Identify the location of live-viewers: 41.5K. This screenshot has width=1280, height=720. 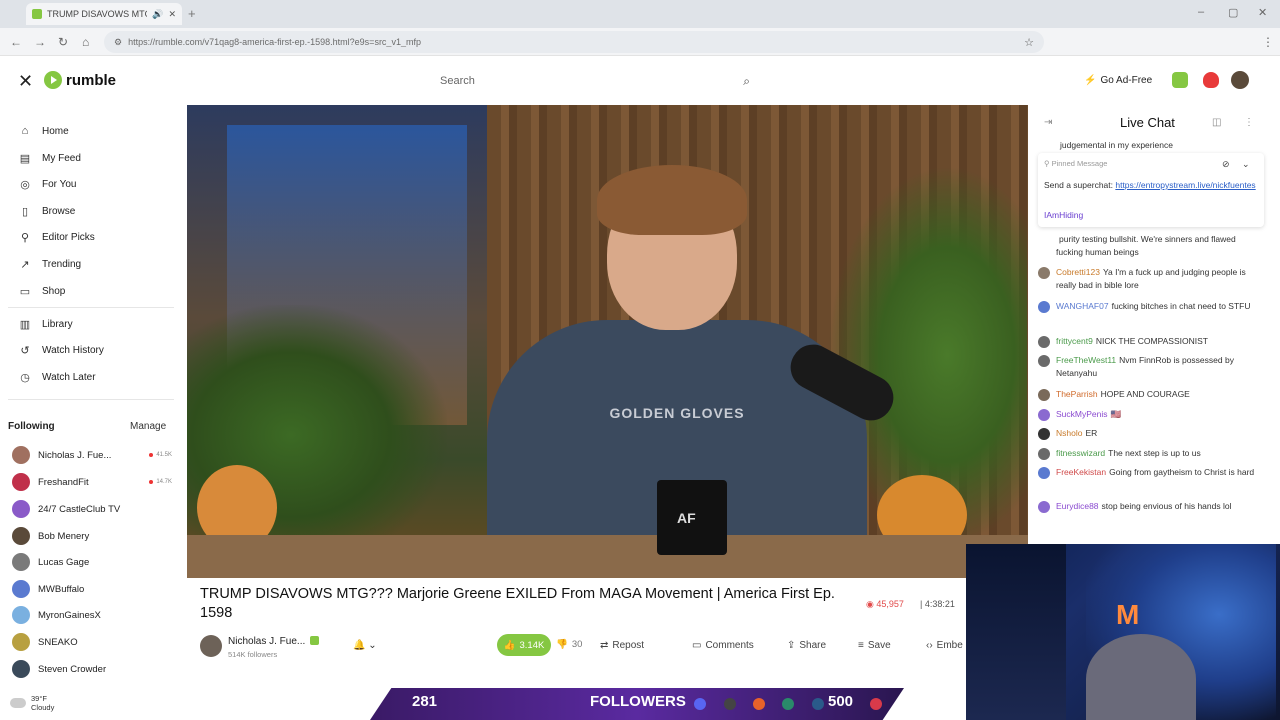
(160, 455).